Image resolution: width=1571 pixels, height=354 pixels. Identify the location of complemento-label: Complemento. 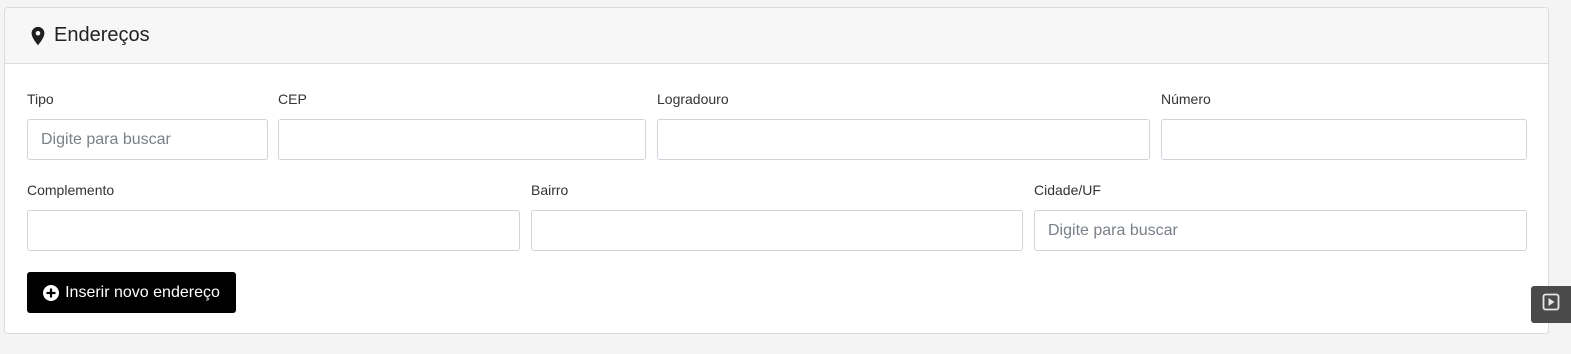
(71, 190).